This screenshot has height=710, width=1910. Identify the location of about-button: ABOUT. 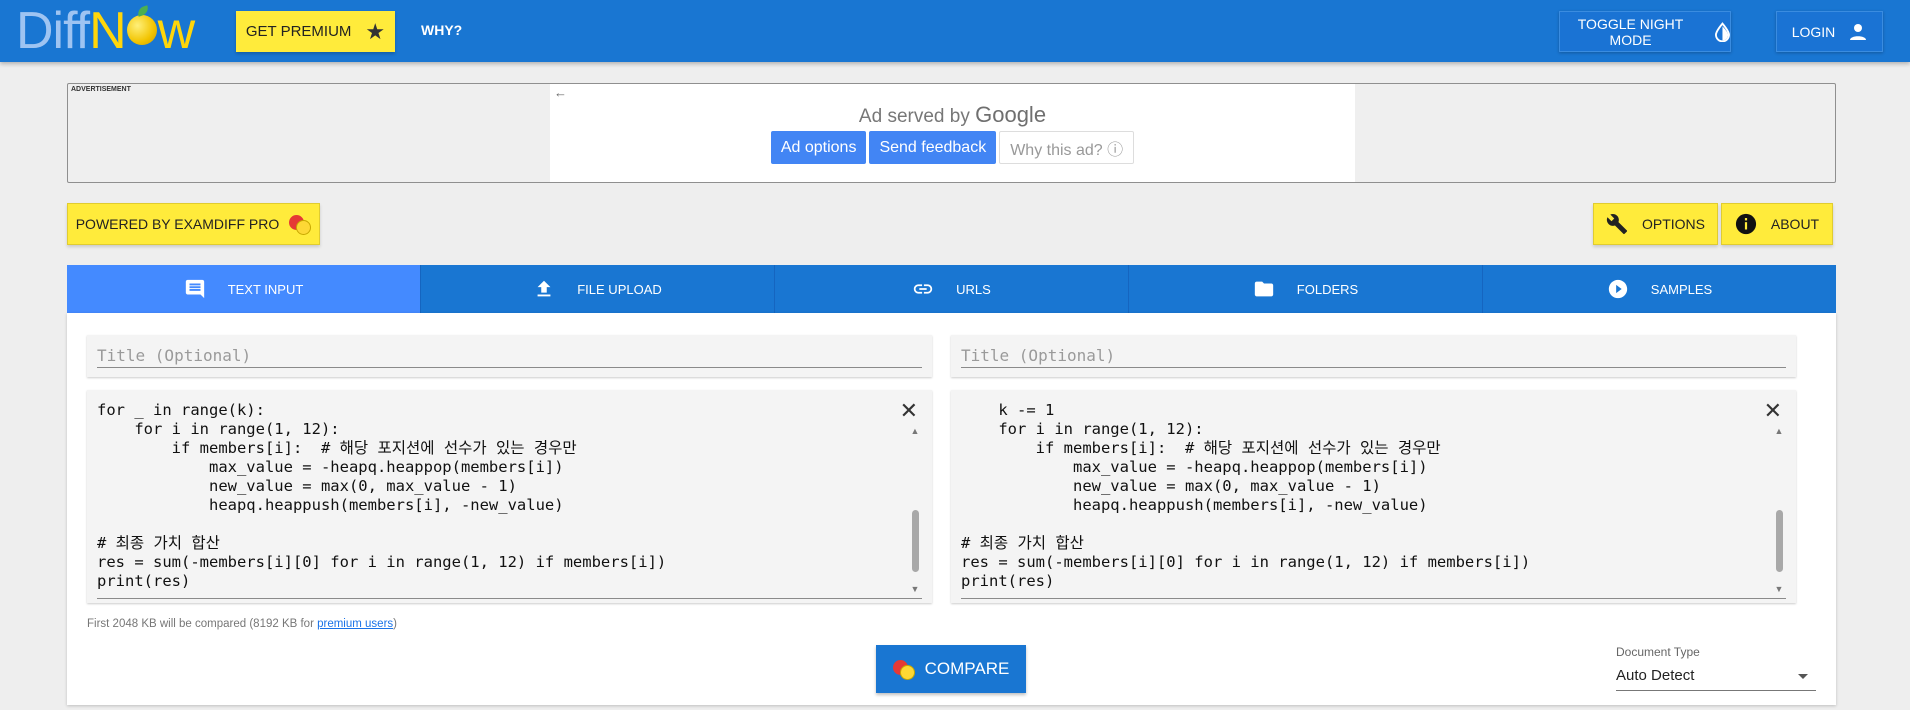
(1777, 224).